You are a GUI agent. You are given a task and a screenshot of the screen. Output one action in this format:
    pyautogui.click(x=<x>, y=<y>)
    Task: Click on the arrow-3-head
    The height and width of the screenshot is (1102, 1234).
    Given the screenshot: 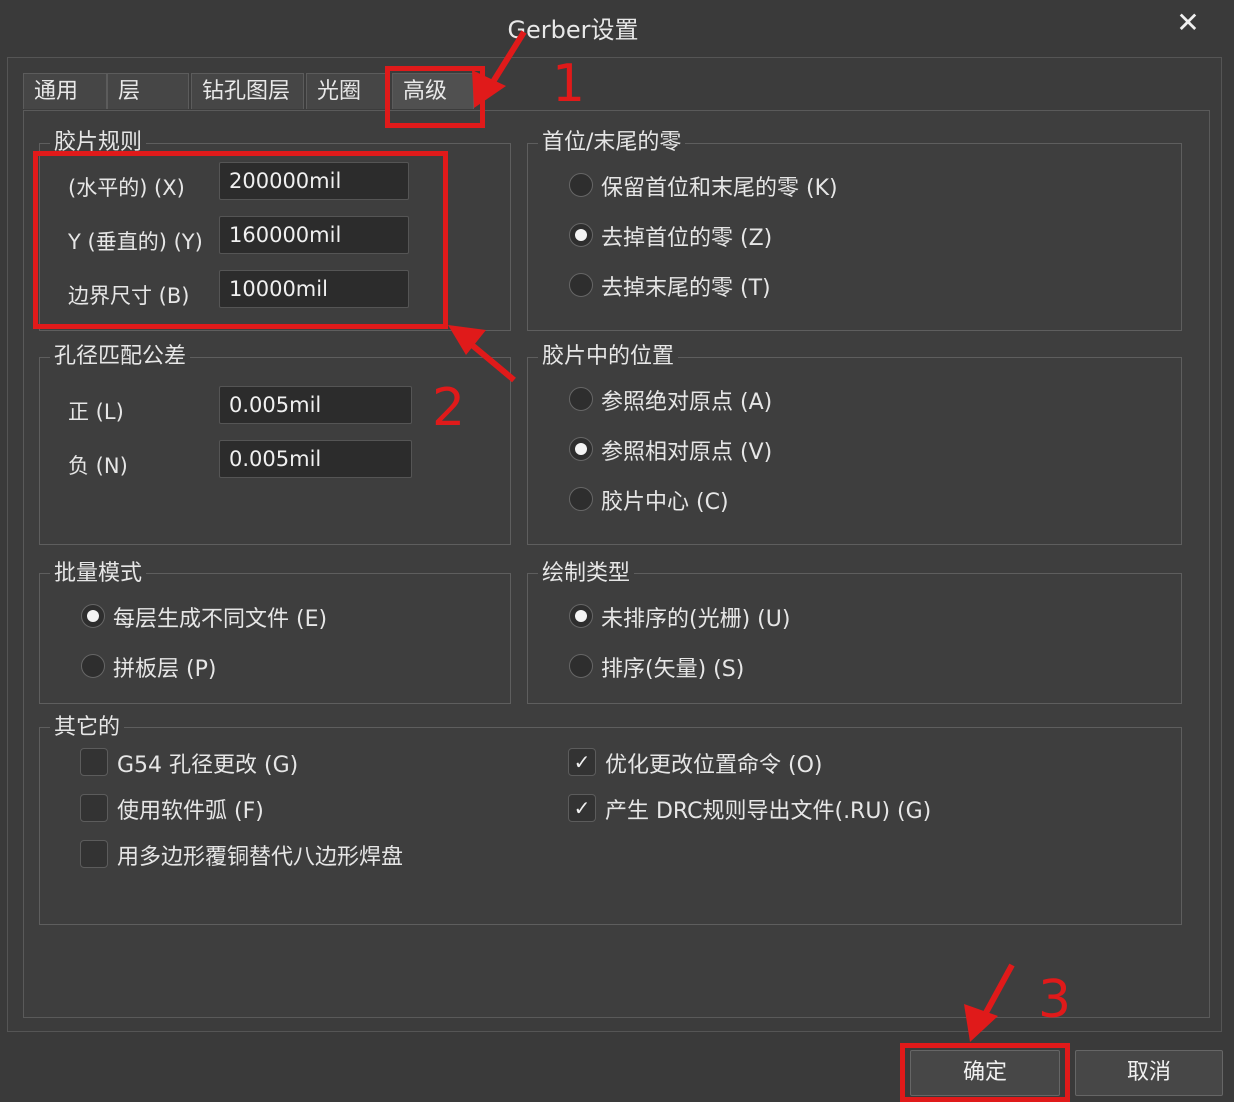 What is the action you would take?
    pyautogui.click(x=981, y=1023)
    